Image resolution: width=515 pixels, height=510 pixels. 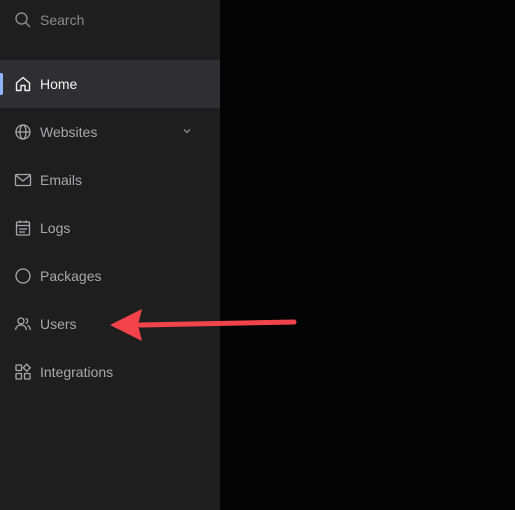 What do you see at coordinates (23, 276) in the screenshot?
I see `circle-icon` at bounding box center [23, 276].